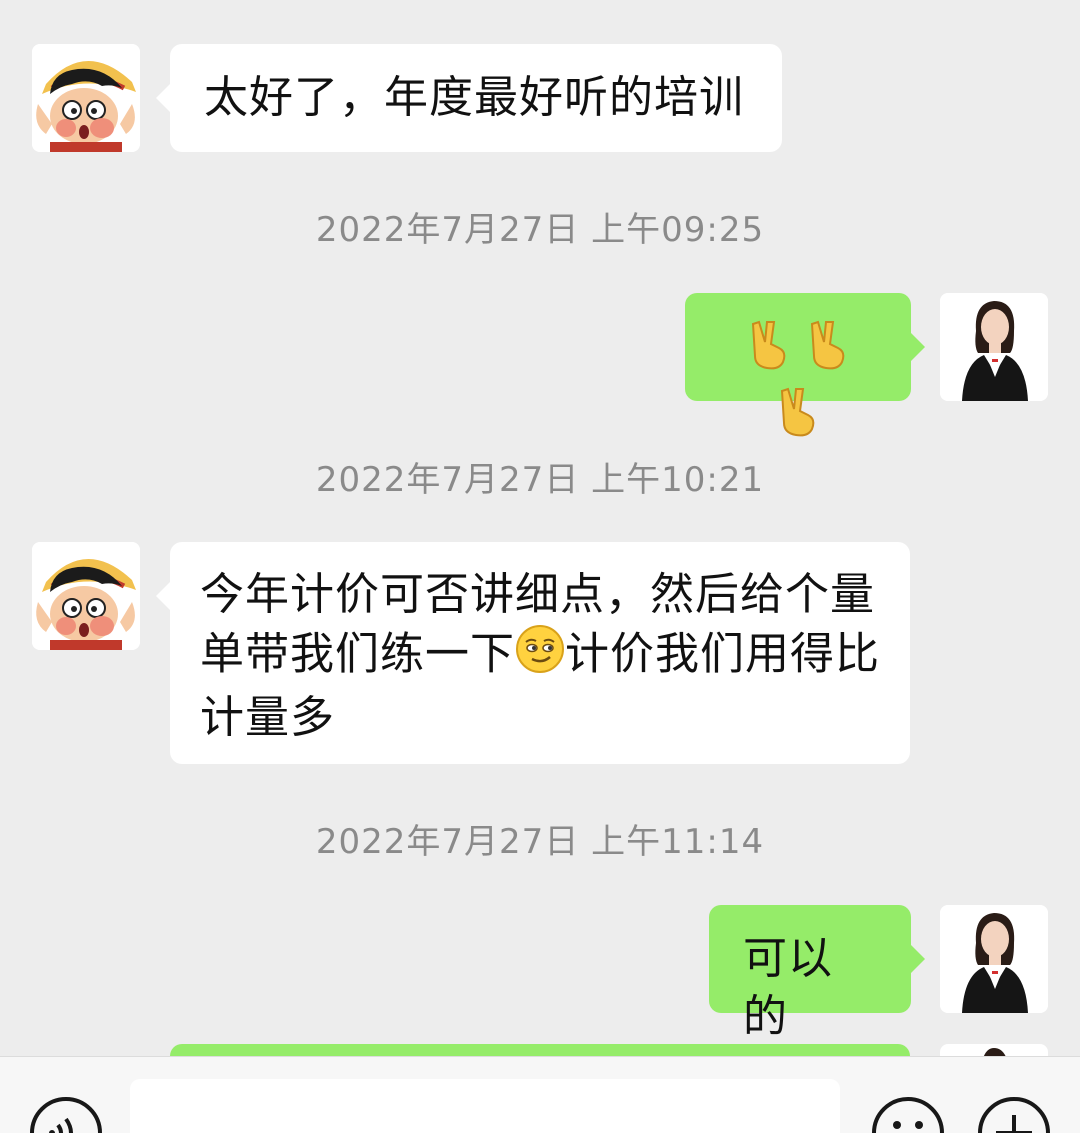  I want to click on message-bubble: 太好了，年度最好听的培训, so click(469, 98).